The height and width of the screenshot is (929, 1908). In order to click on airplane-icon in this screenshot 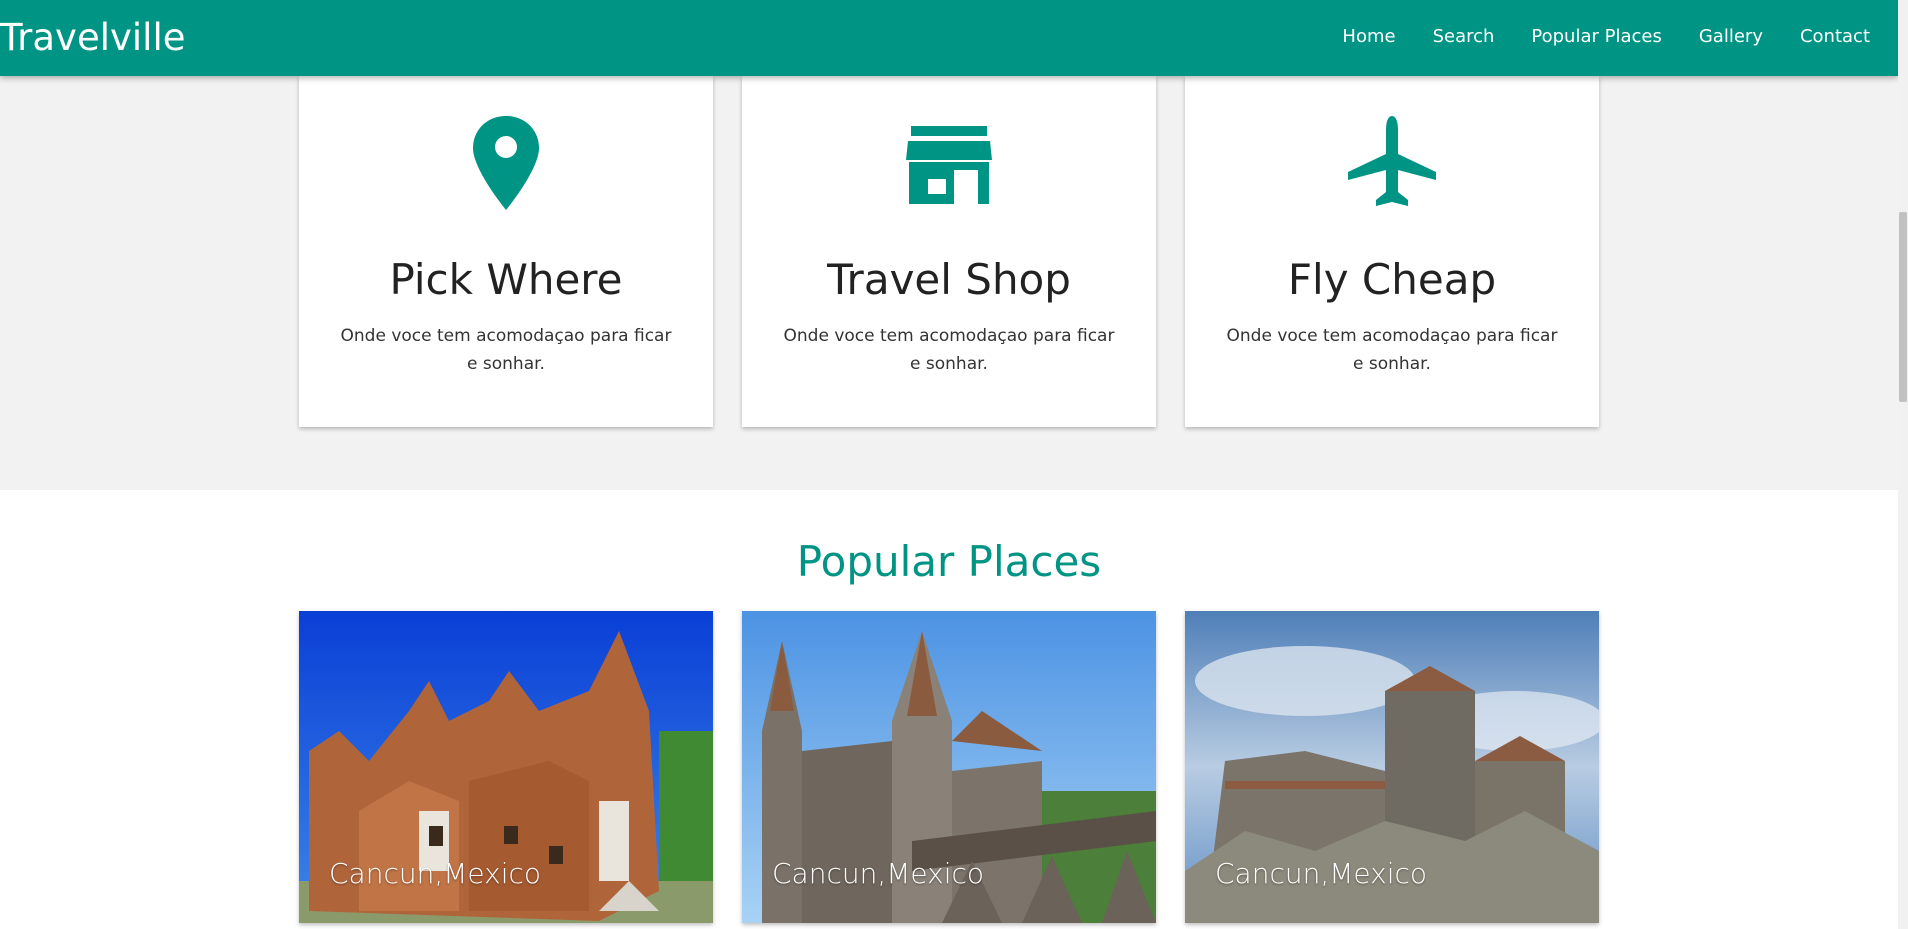, I will do `click(1392, 163)`.